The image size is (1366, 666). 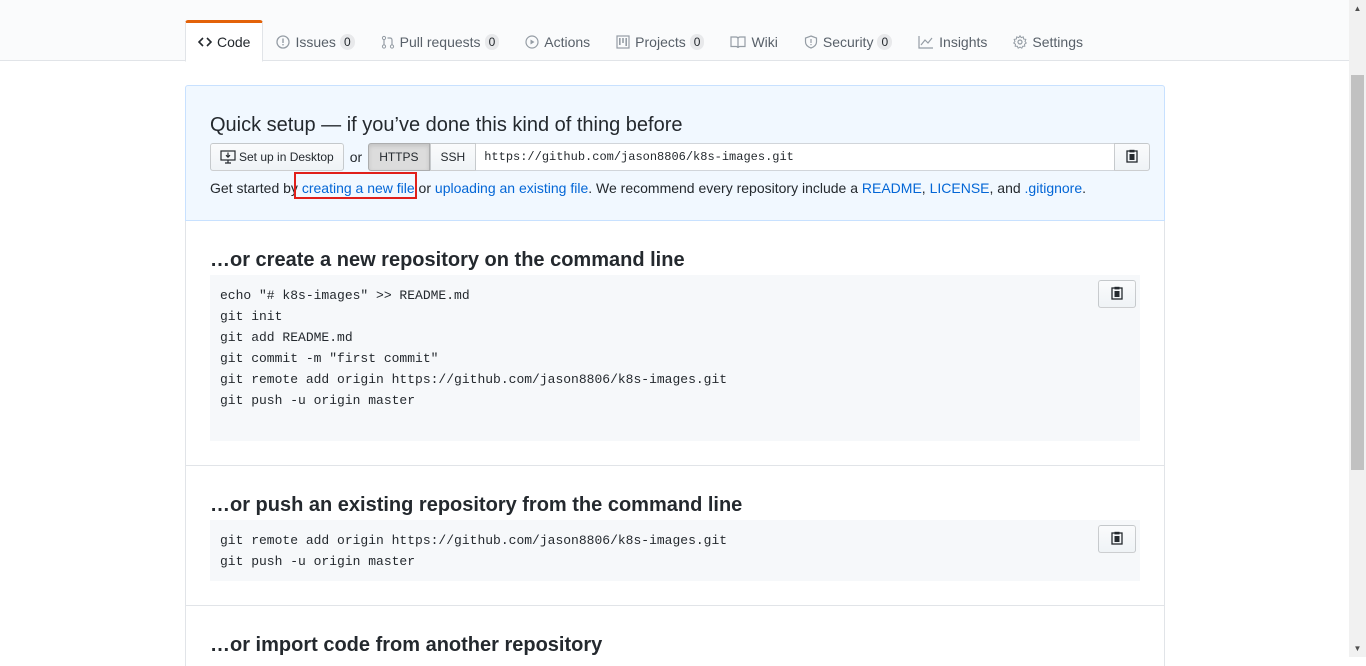 I want to click on vertical-scrollbar: ▲ ▼, so click(x=1357, y=328).